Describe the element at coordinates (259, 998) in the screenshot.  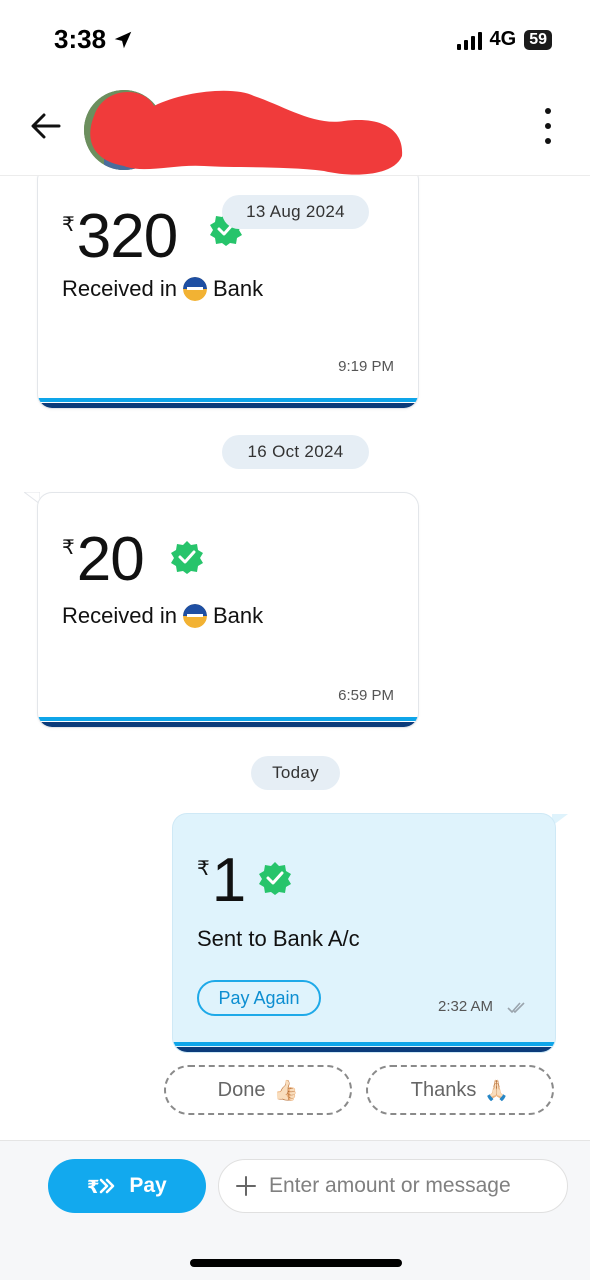
I see `pay-again-button: Pay Again` at that location.